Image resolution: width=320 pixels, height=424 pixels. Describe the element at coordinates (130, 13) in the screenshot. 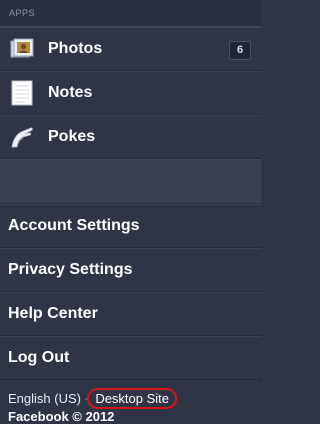

I see `apps-section-header: APPS` at that location.